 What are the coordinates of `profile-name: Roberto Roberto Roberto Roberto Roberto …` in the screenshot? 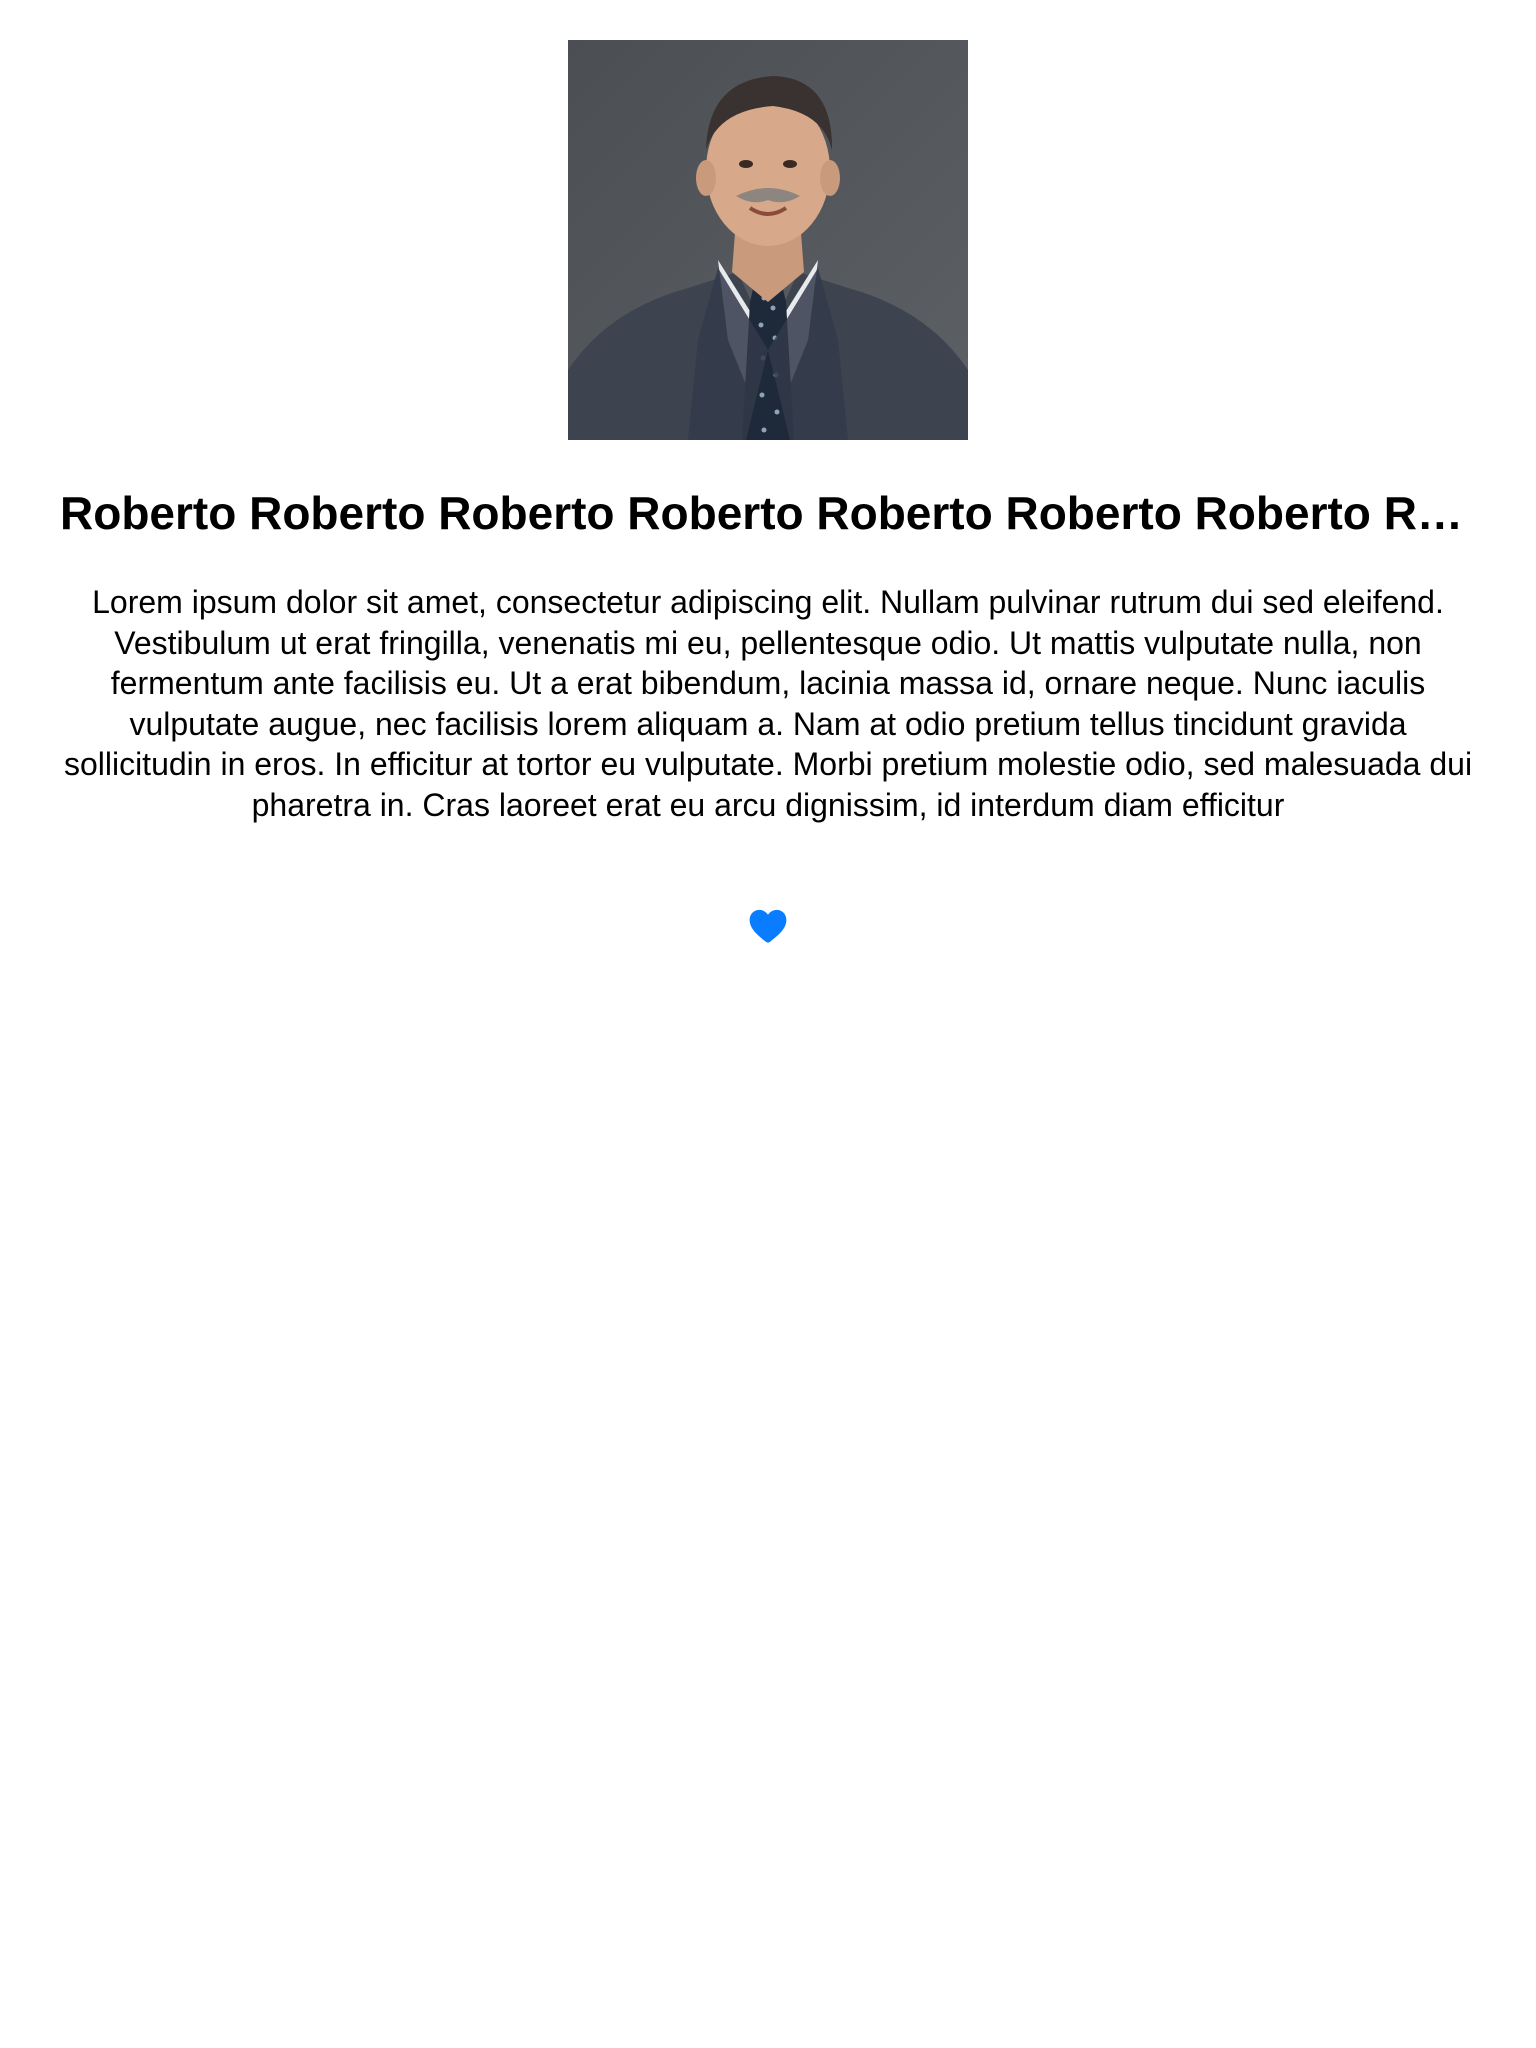 It's located at (768, 513).